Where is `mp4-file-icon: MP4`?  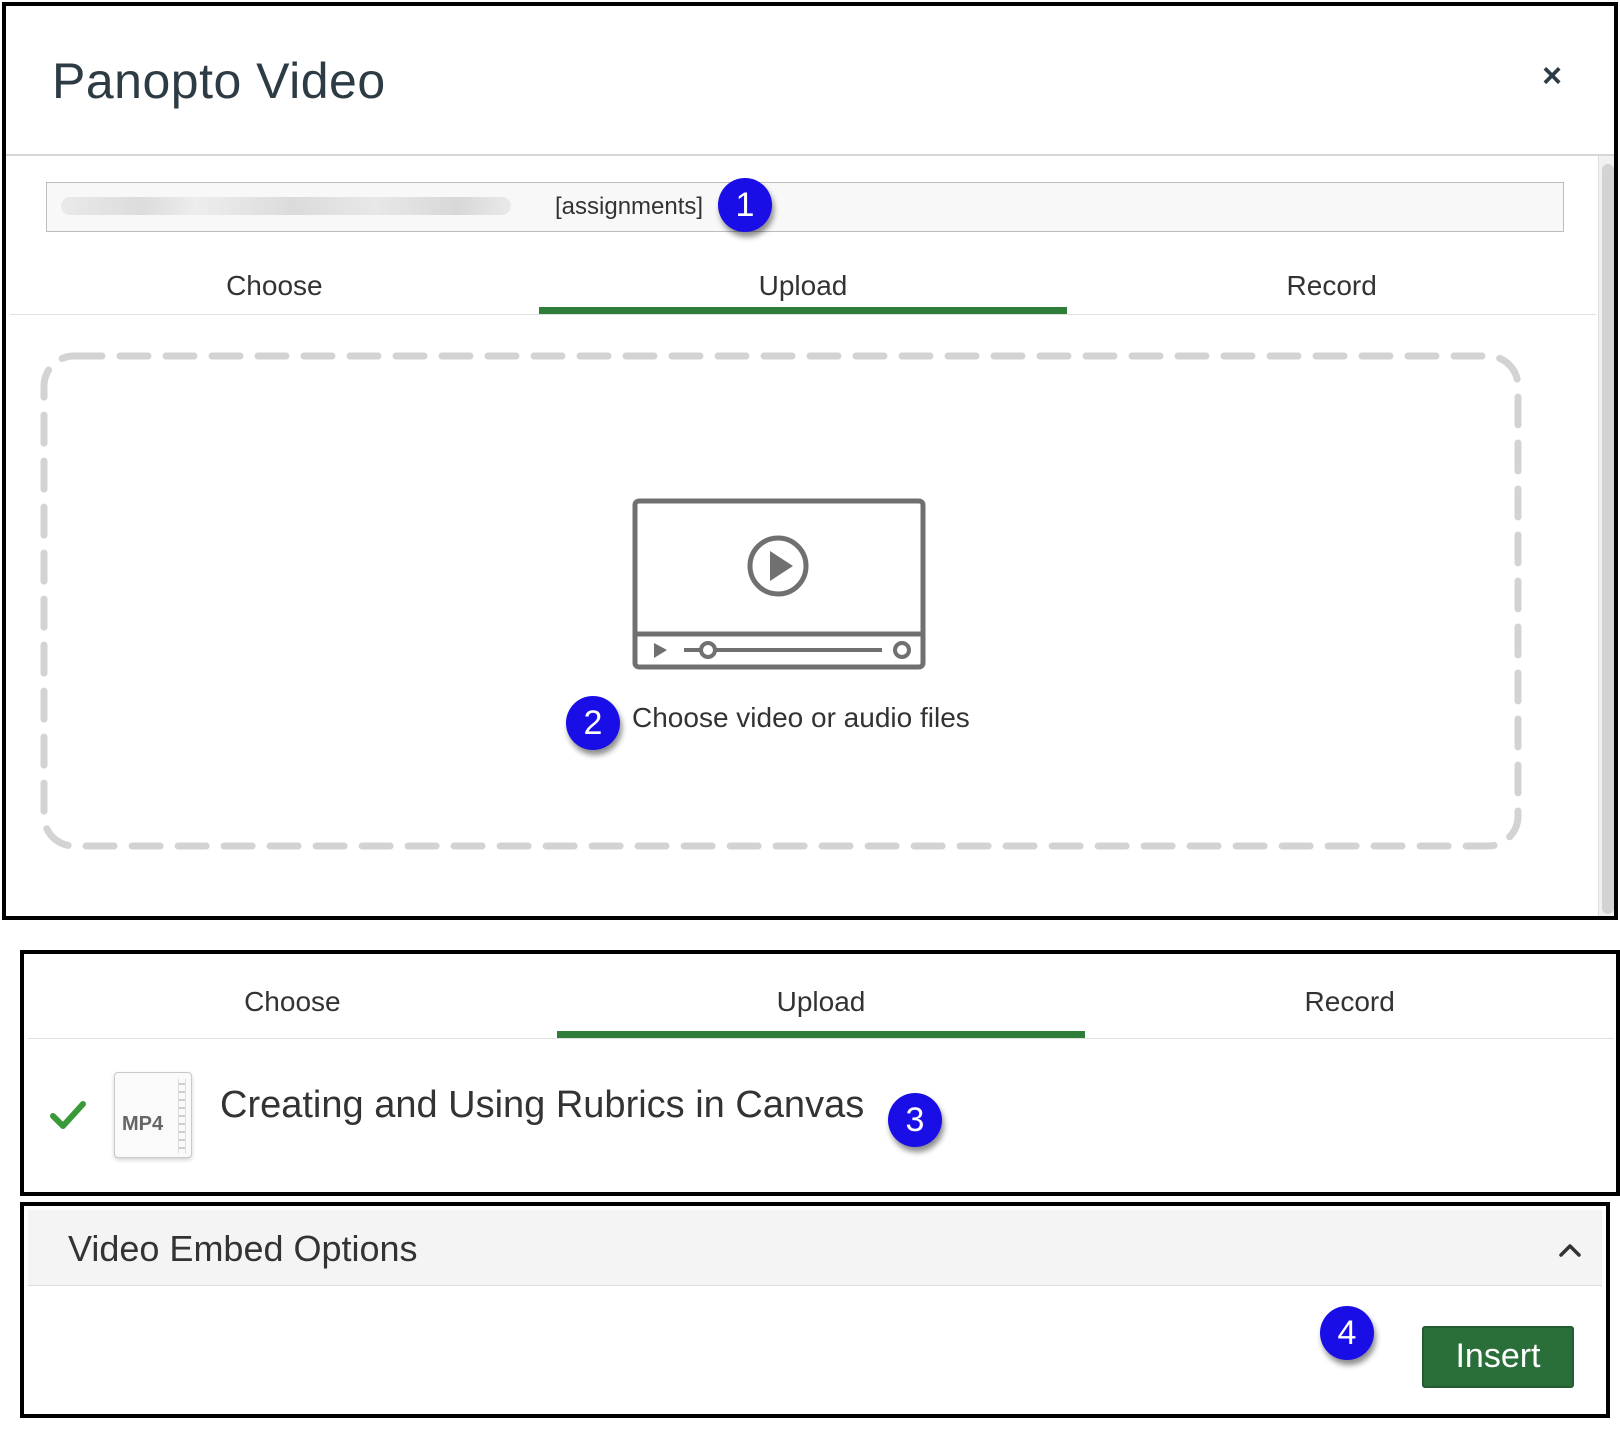 mp4-file-icon: MP4 is located at coordinates (153, 1115).